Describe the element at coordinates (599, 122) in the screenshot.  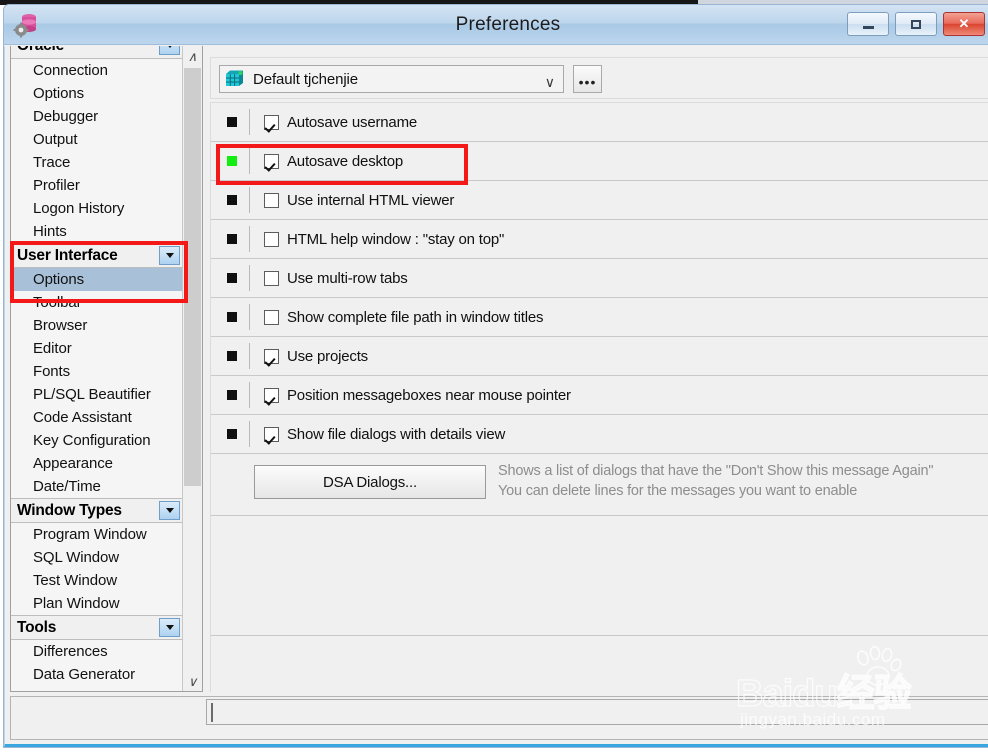
I see `option-row: Autosave username` at that location.